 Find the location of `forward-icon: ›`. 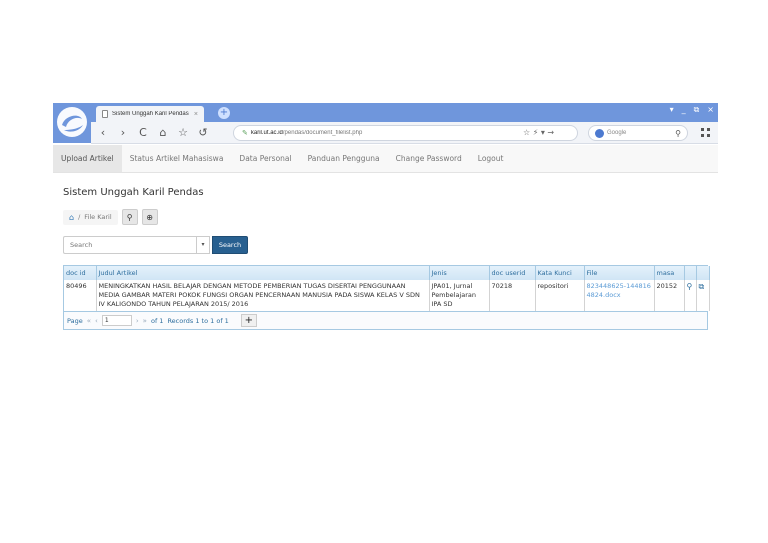

forward-icon: › is located at coordinates (123, 132).